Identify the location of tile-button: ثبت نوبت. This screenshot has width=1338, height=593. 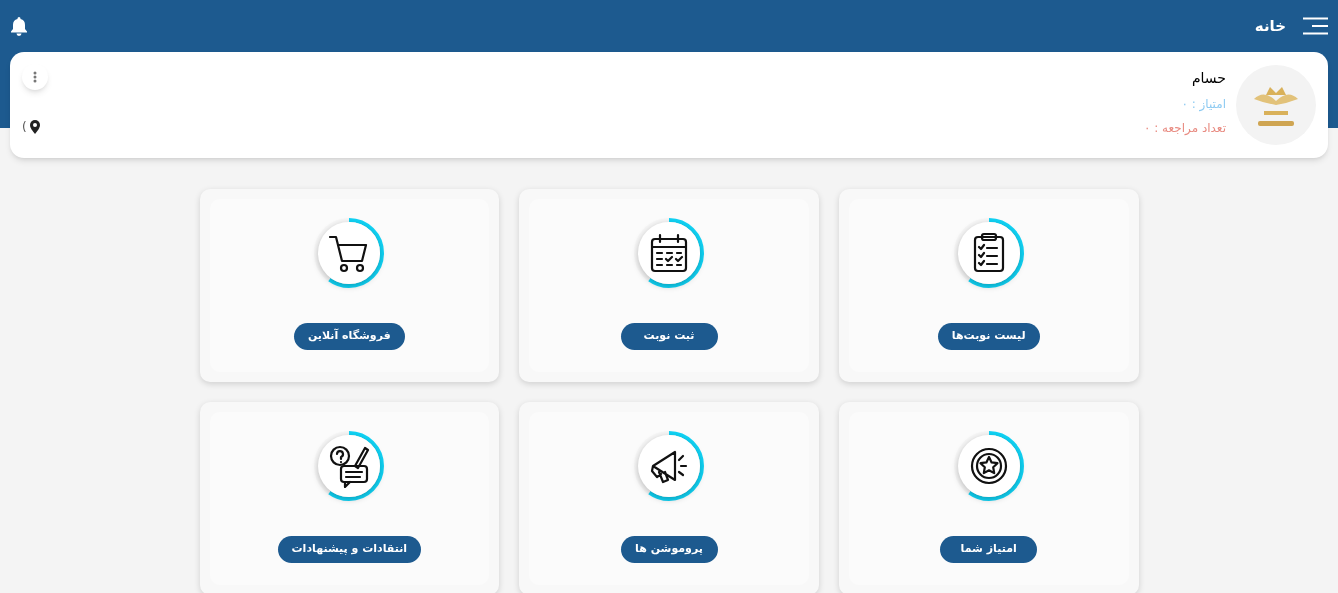
(669, 336).